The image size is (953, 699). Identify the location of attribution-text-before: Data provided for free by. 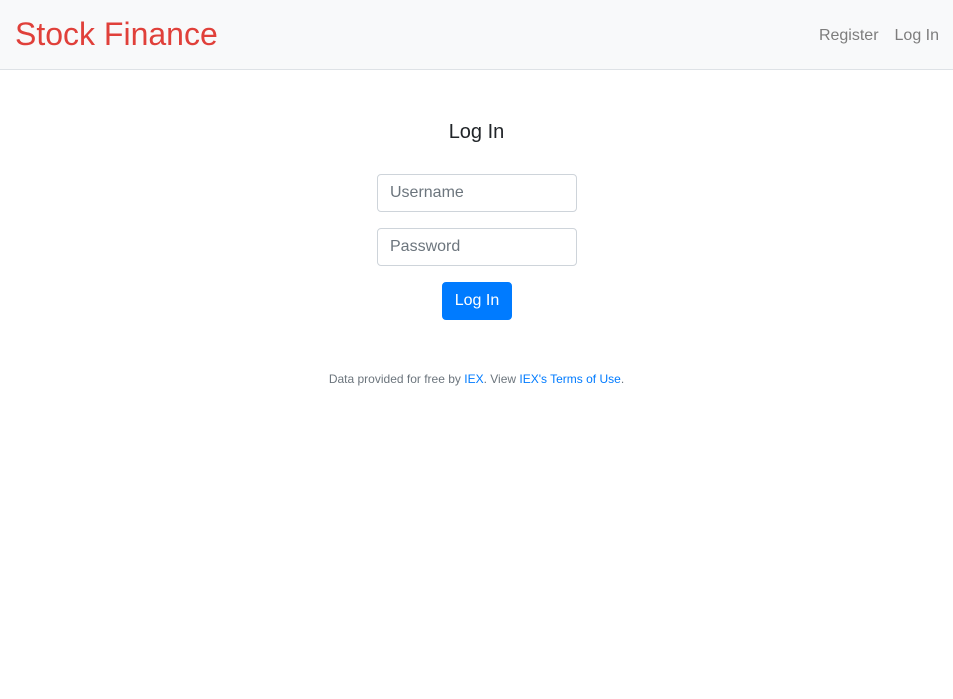
(396, 379).